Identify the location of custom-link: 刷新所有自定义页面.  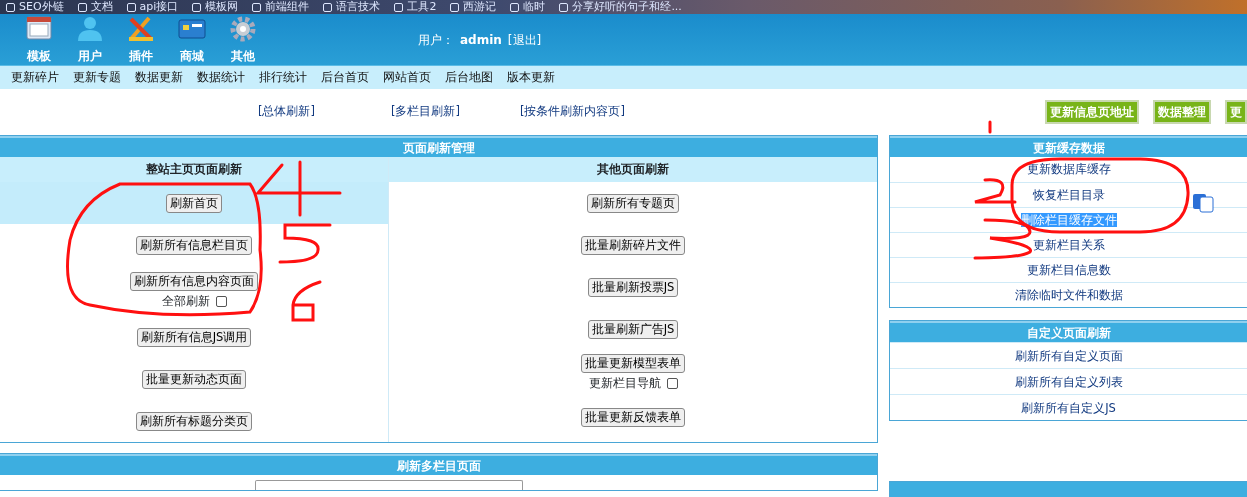
(1068, 356).